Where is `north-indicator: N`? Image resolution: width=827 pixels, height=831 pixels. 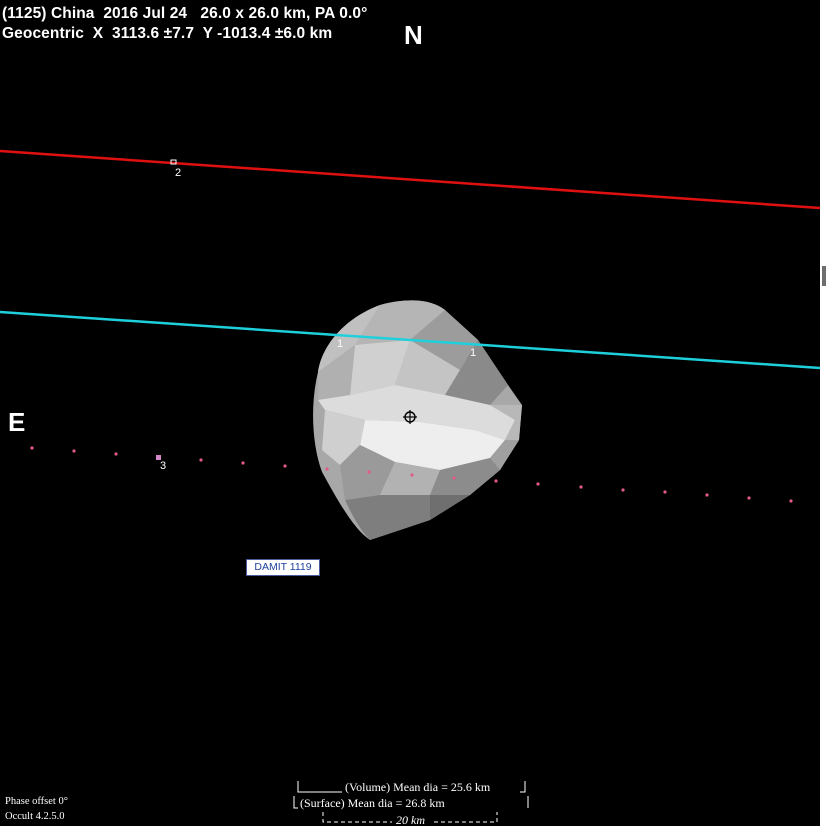 north-indicator: N is located at coordinates (413, 35).